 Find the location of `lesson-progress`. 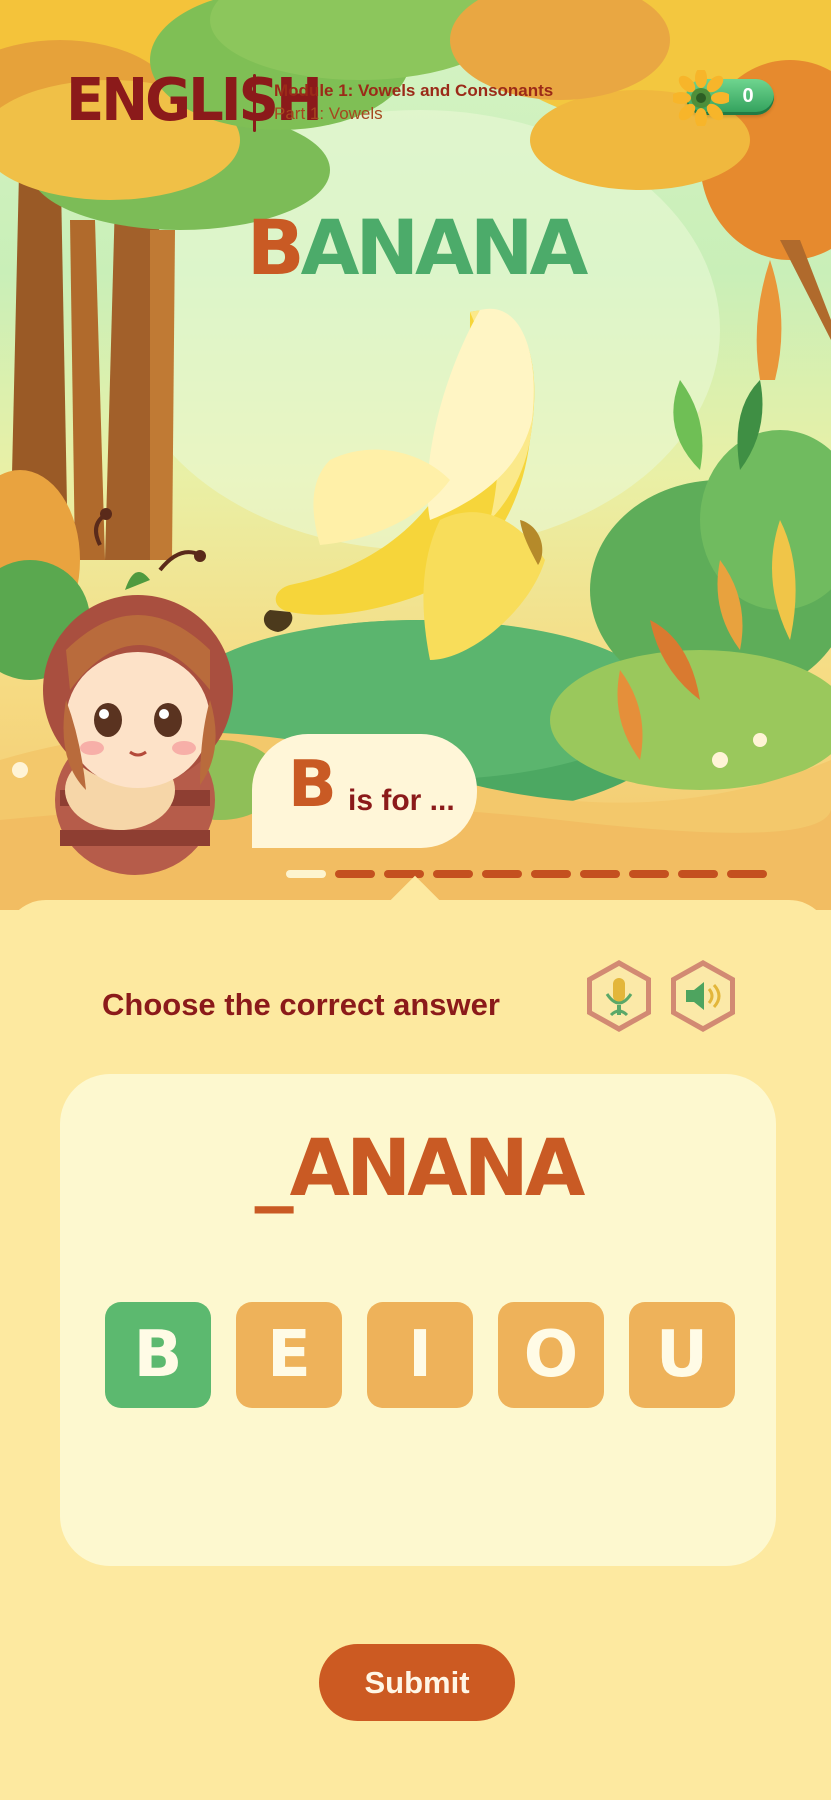

lesson-progress is located at coordinates (531, 874).